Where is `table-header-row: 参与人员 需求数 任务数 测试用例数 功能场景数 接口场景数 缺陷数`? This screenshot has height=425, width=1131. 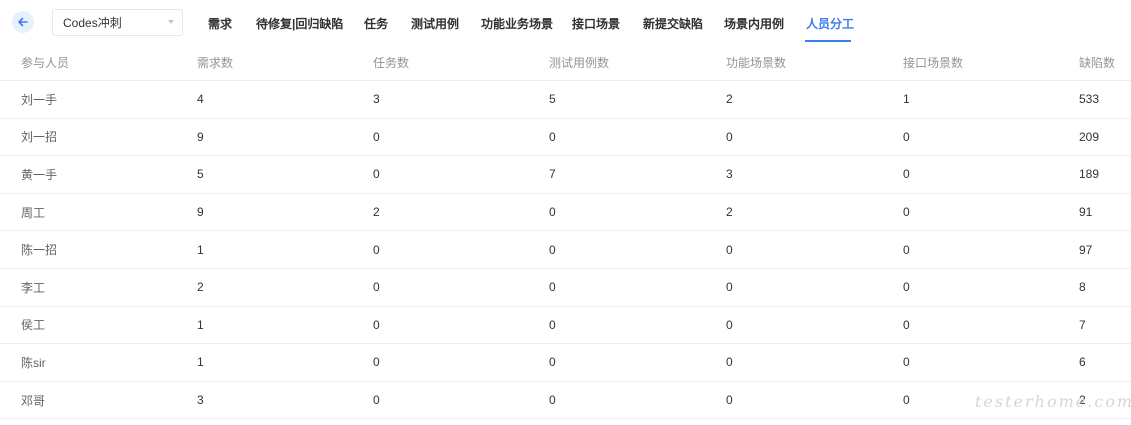 table-header-row: 参与人员 需求数 任务数 测试用例数 功能场景数 接口场景数 缺陷数 is located at coordinates (565, 62).